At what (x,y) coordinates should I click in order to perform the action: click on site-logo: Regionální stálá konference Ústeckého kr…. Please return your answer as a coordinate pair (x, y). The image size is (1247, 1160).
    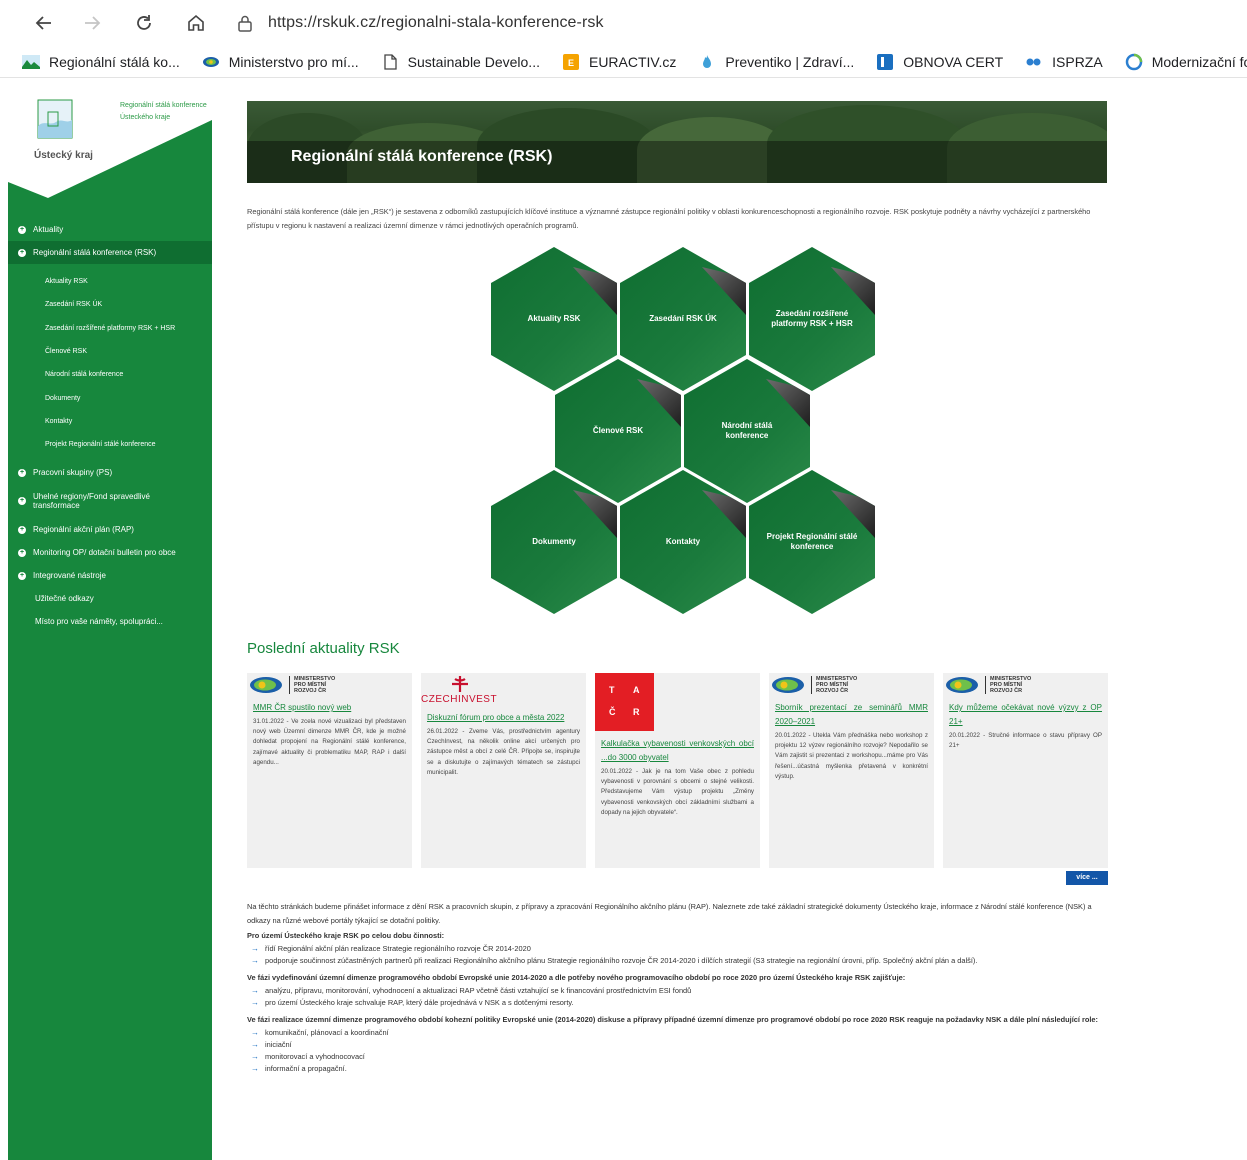
    Looking at the image, I should click on (133, 142).